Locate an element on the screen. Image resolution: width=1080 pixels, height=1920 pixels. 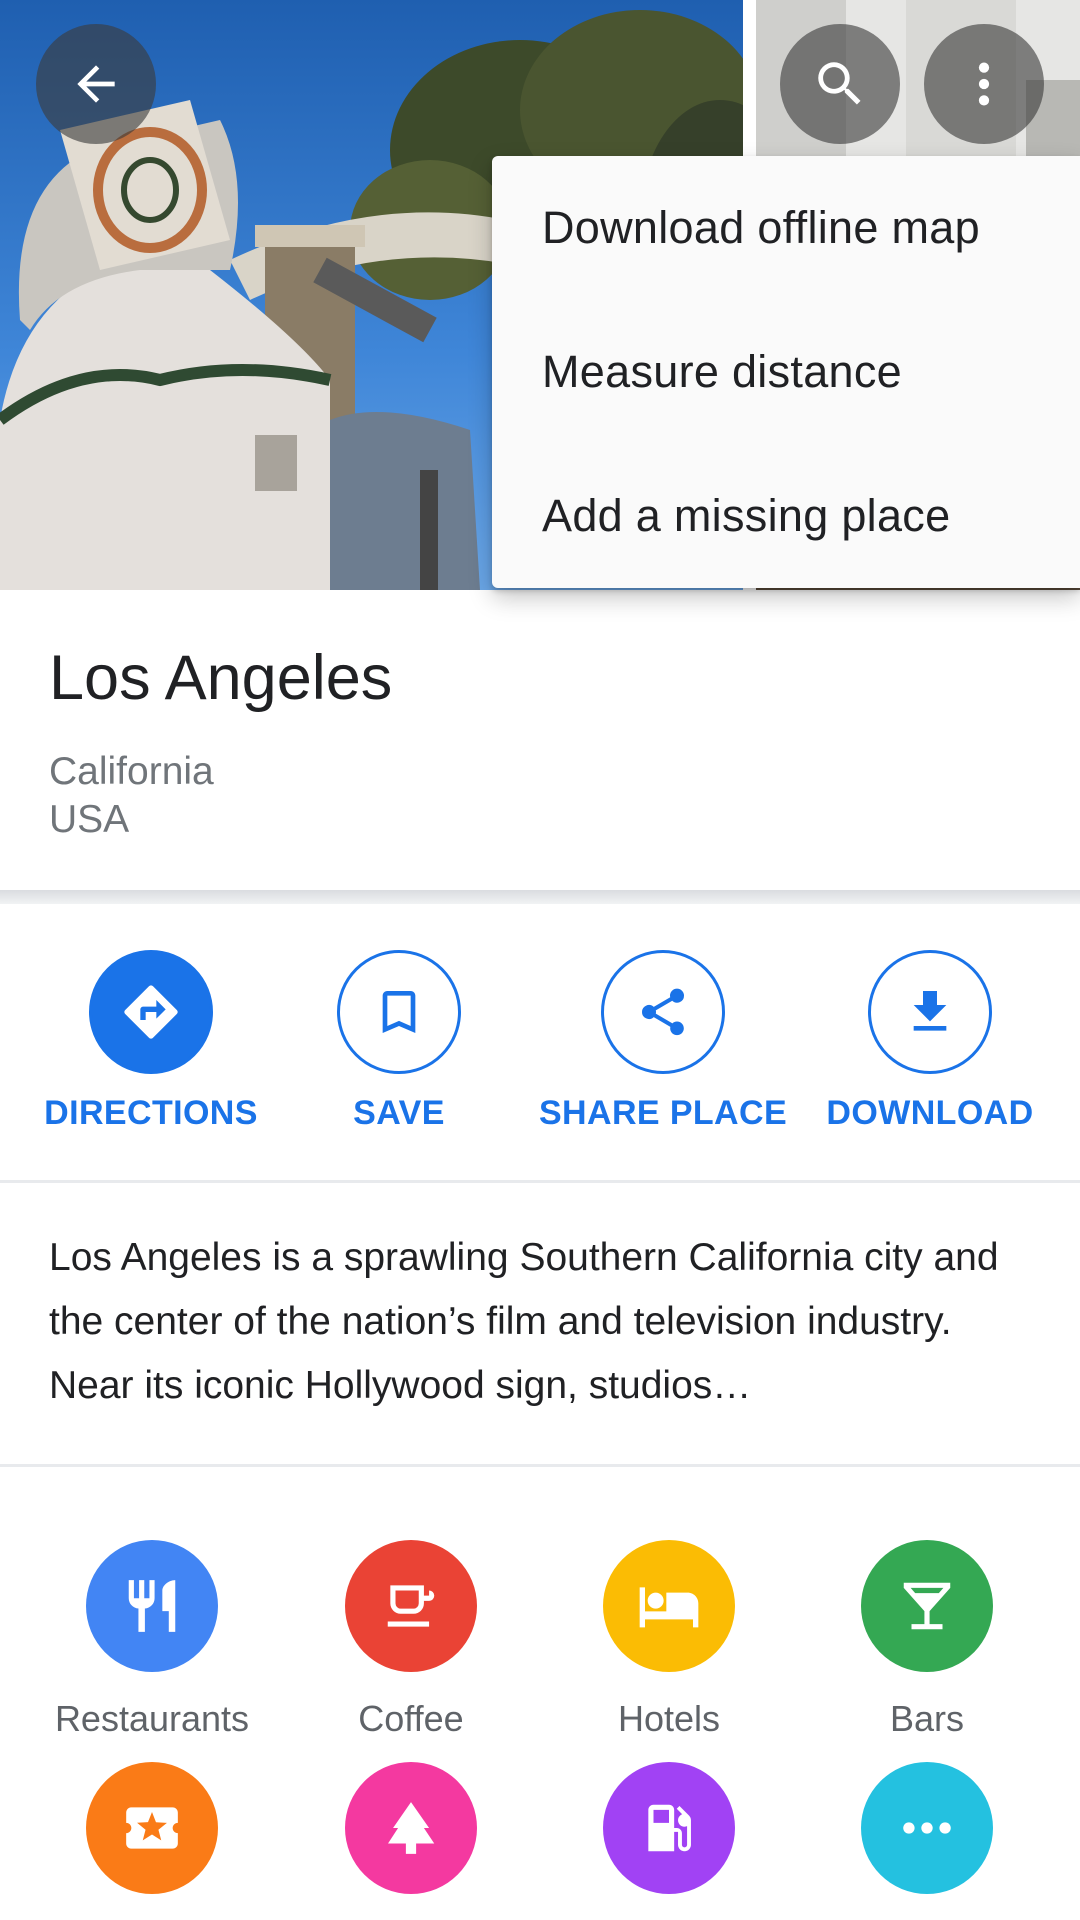
back-button is located at coordinates (96, 84).